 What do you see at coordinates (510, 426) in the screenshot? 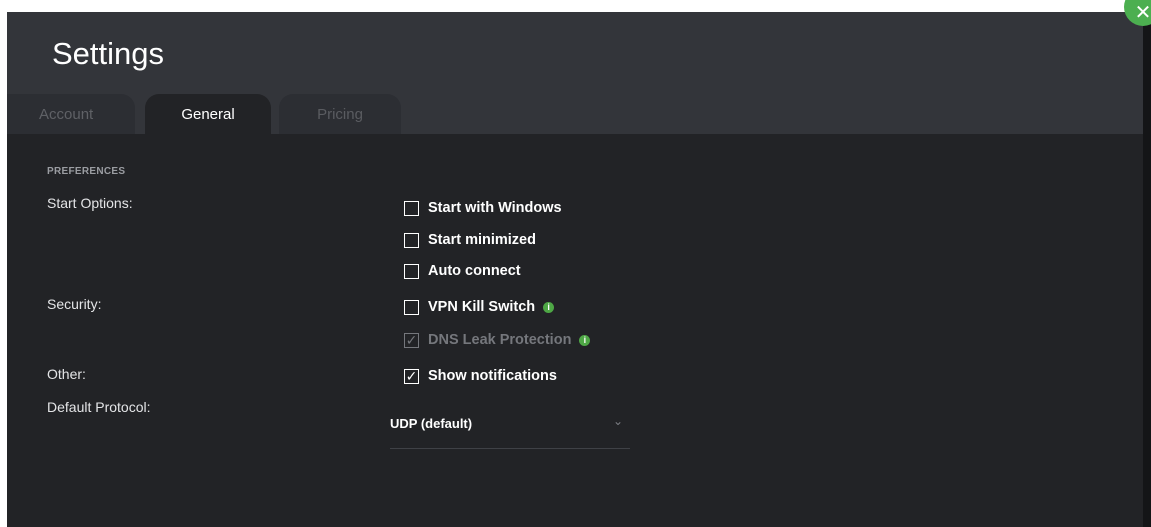
I see `protocol-dropdown: UDP (default) ⌄` at bounding box center [510, 426].